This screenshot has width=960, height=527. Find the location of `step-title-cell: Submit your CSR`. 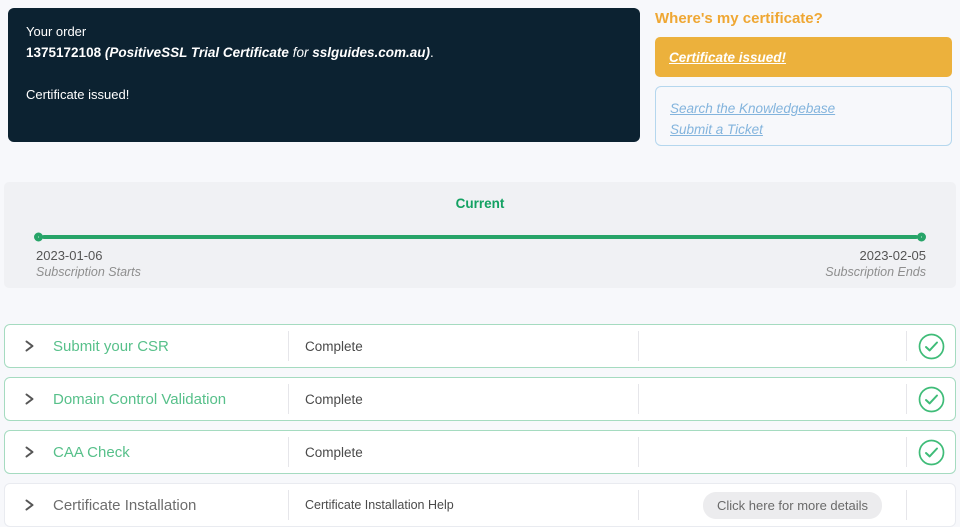

step-title-cell: Submit your CSR is located at coordinates (147, 346).